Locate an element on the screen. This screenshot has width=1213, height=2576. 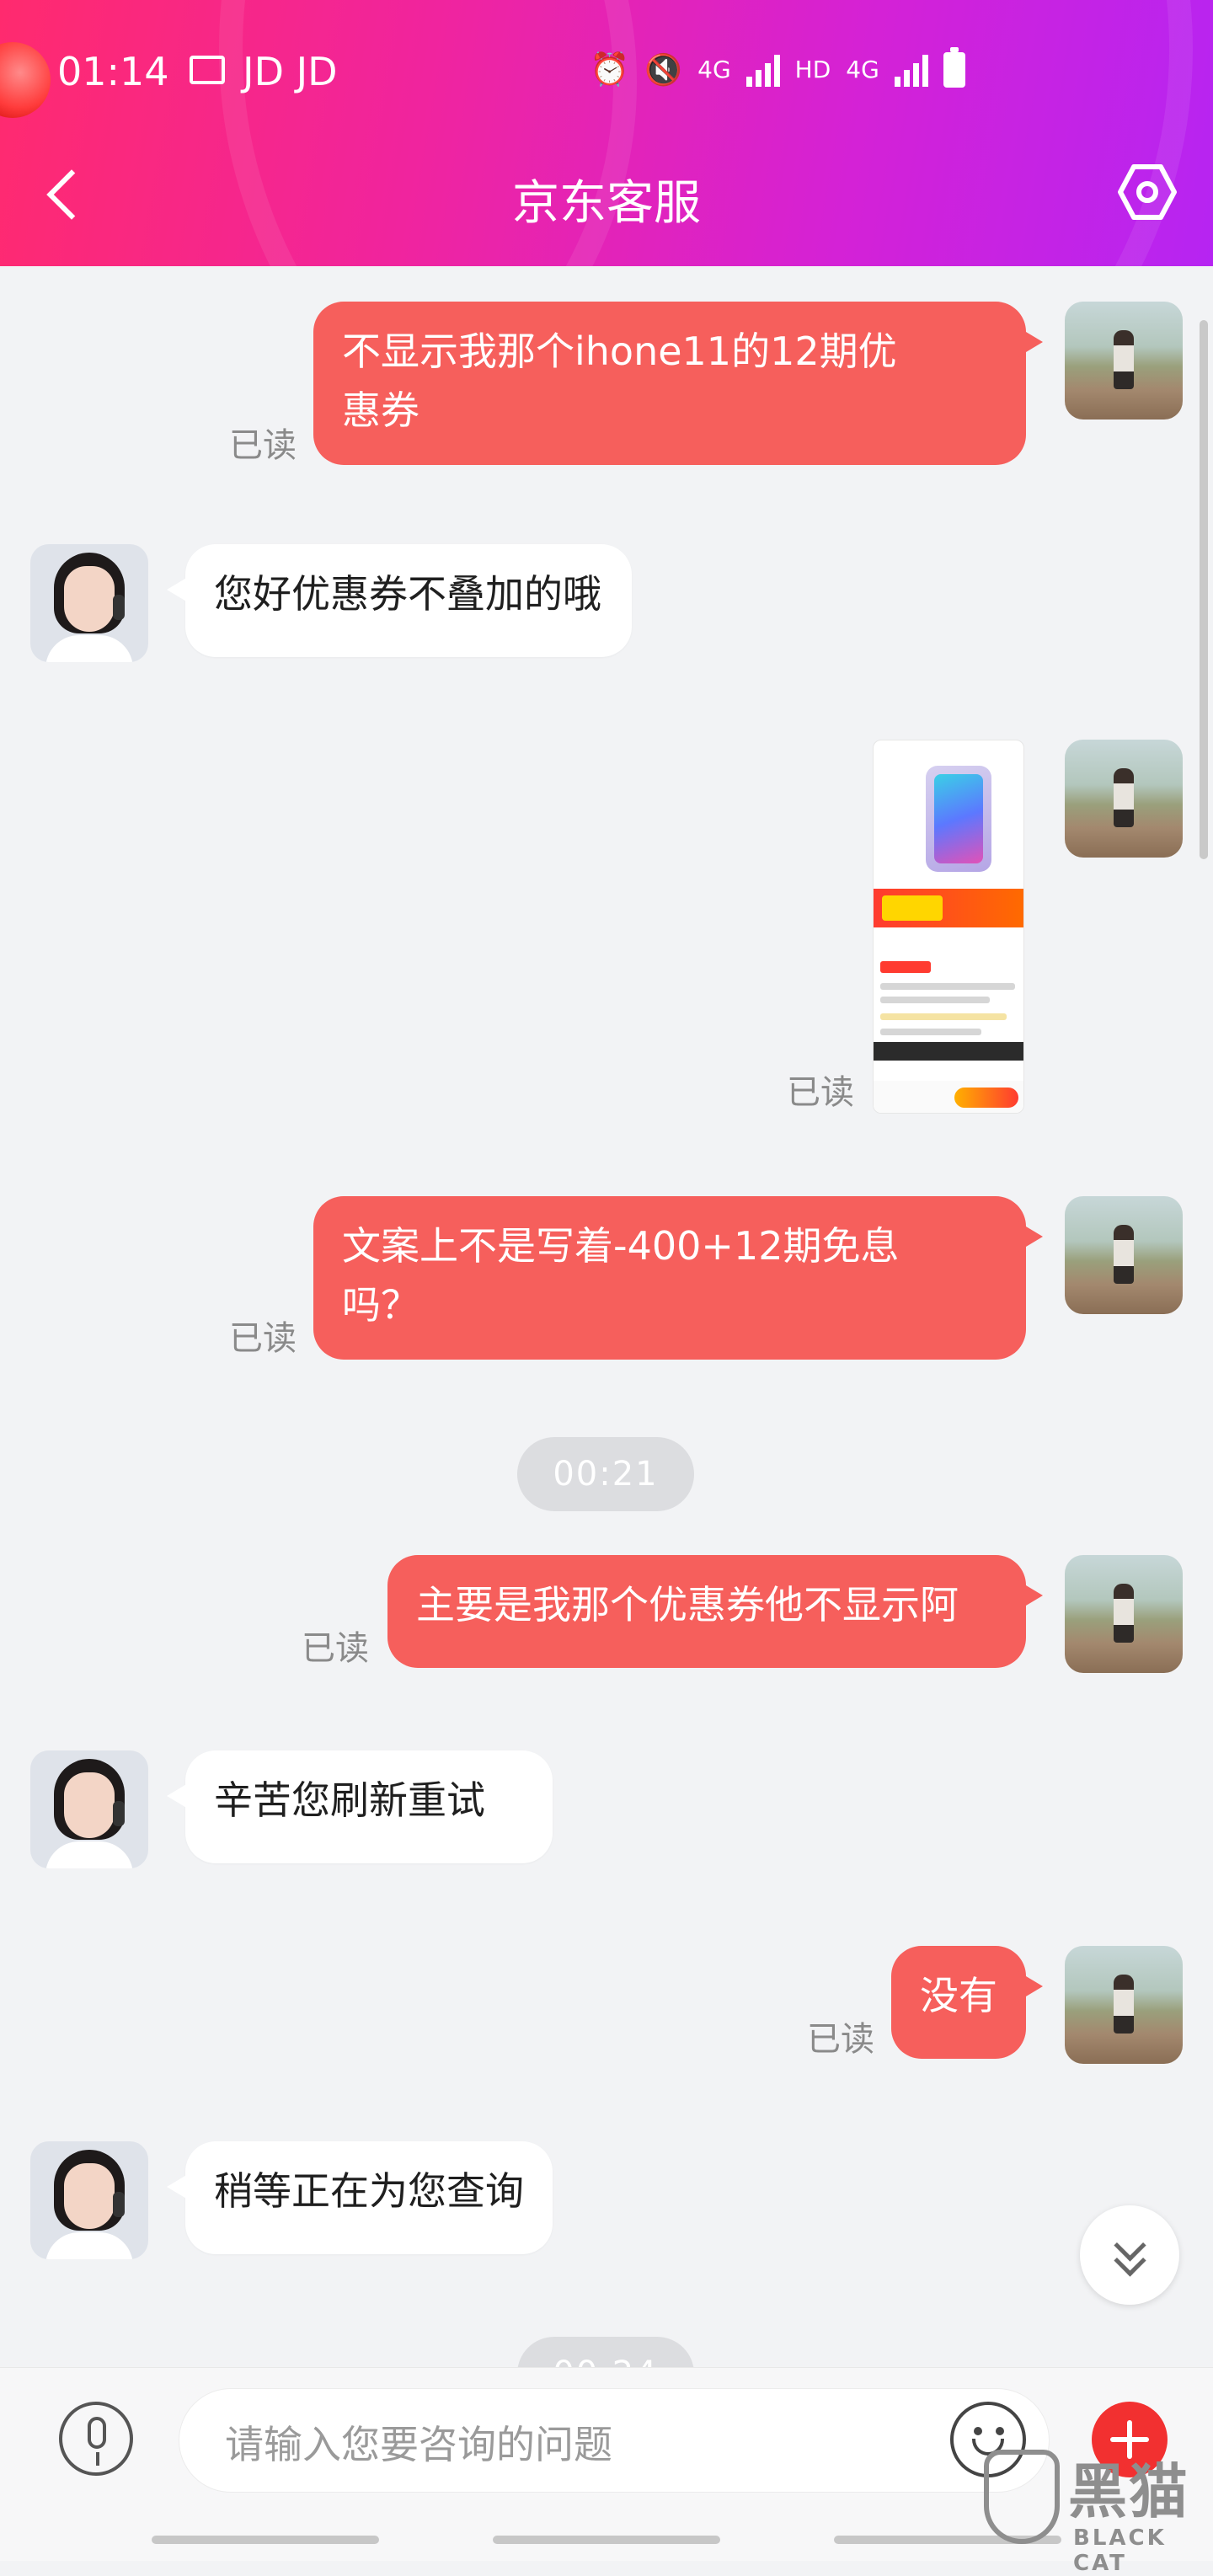
buy-button-image is located at coordinates (986, 1098).